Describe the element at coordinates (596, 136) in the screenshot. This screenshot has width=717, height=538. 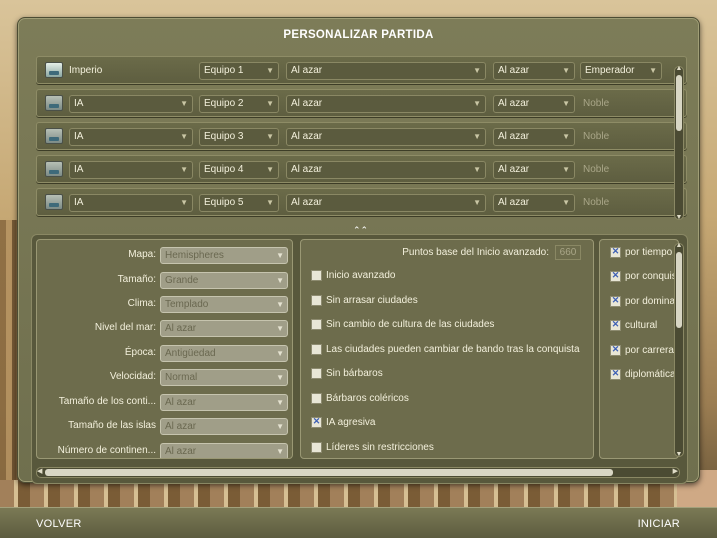
I see `difficulty-label: Noble` at that location.